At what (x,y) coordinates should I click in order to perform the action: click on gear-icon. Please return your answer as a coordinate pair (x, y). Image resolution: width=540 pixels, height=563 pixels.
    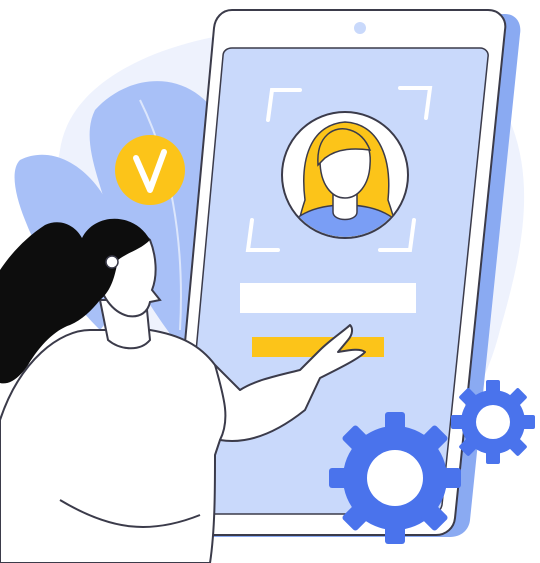
    Looking at the image, I should click on (395, 478).